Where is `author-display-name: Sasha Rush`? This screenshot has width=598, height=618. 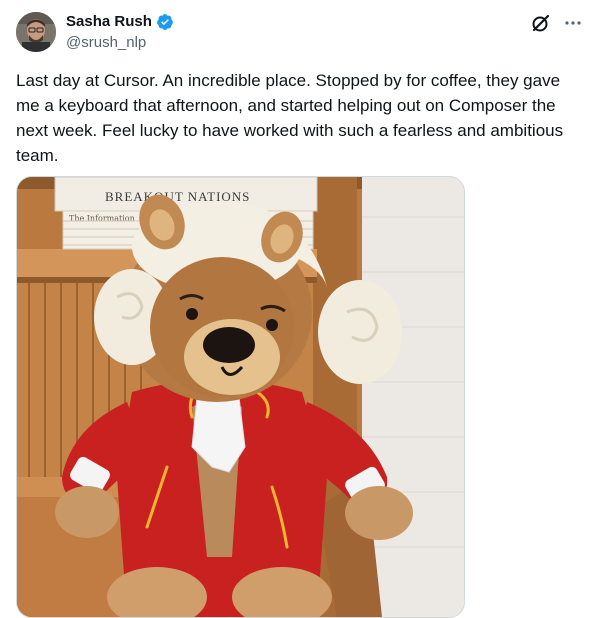
author-display-name: Sasha Rush is located at coordinates (109, 22).